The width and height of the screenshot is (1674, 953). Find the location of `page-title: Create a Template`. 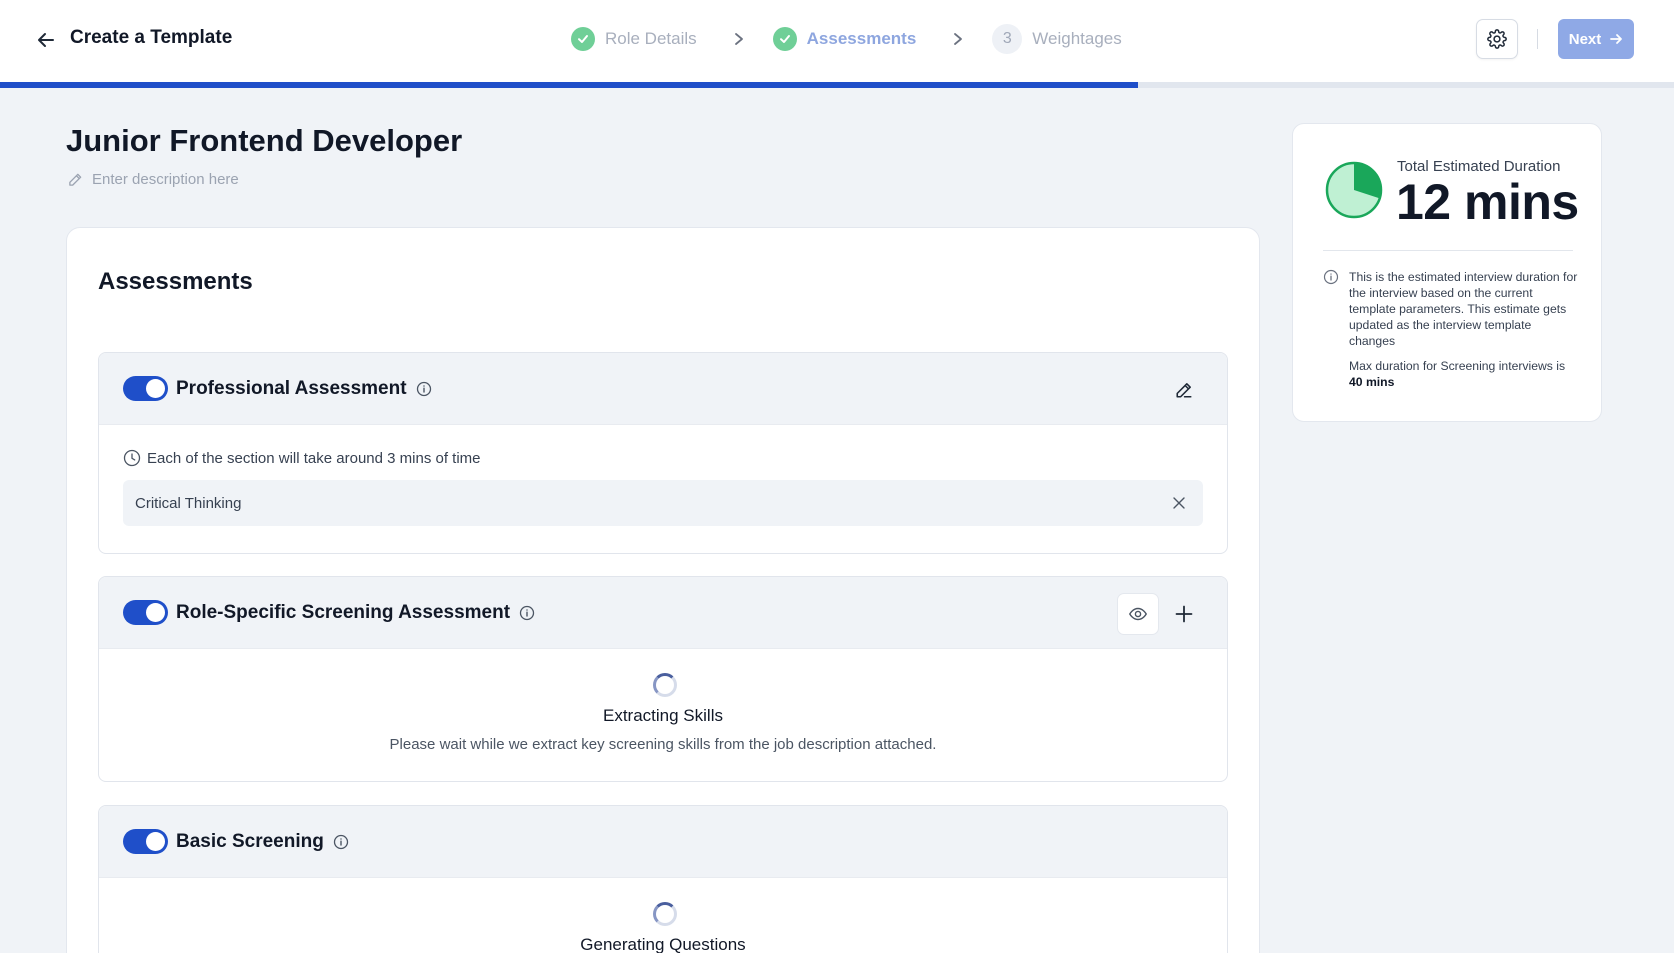

page-title: Create a Template is located at coordinates (151, 37).